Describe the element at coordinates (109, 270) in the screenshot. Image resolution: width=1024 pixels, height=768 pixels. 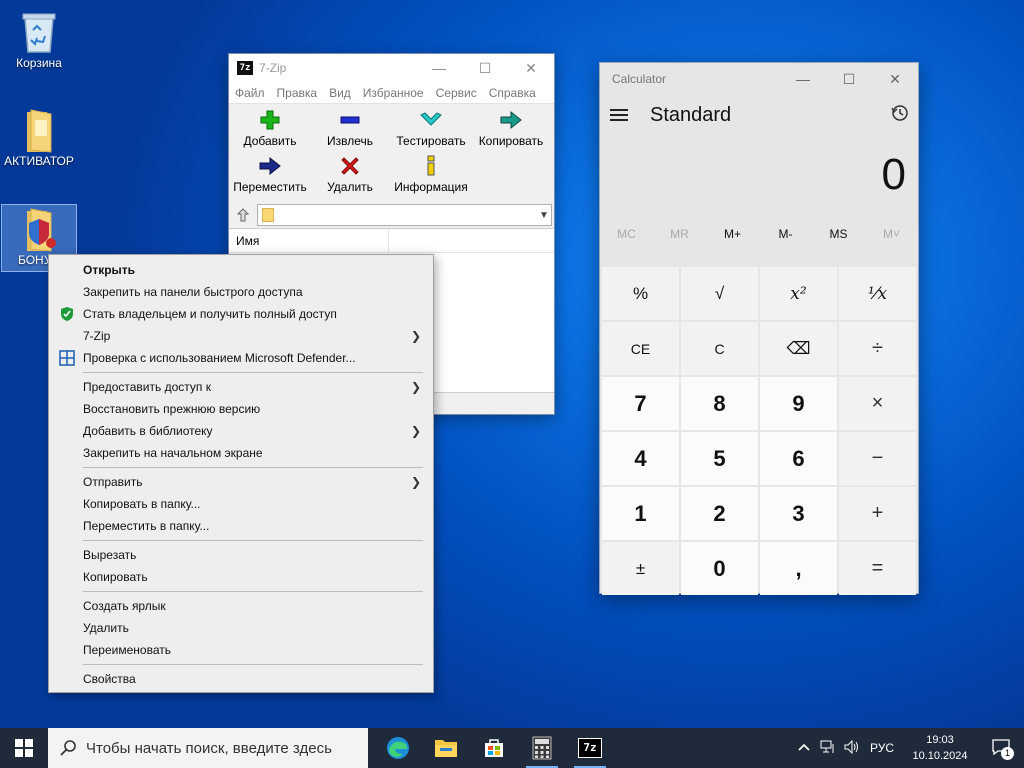
I see `menu-item-label: Открыть` at that location.